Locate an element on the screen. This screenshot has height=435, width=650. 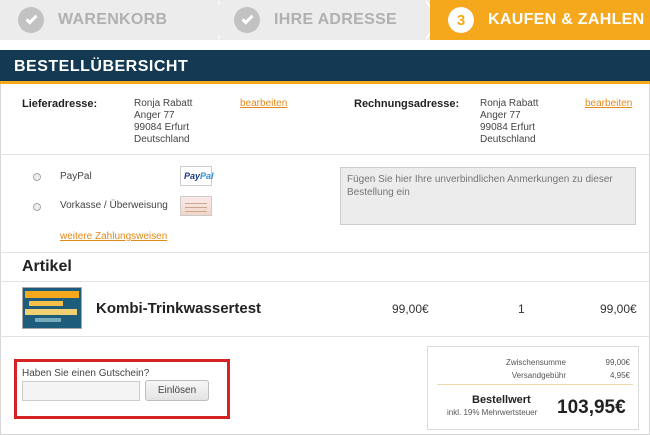
order-total-value: 103,95€ is located at coordinates (591, 407).